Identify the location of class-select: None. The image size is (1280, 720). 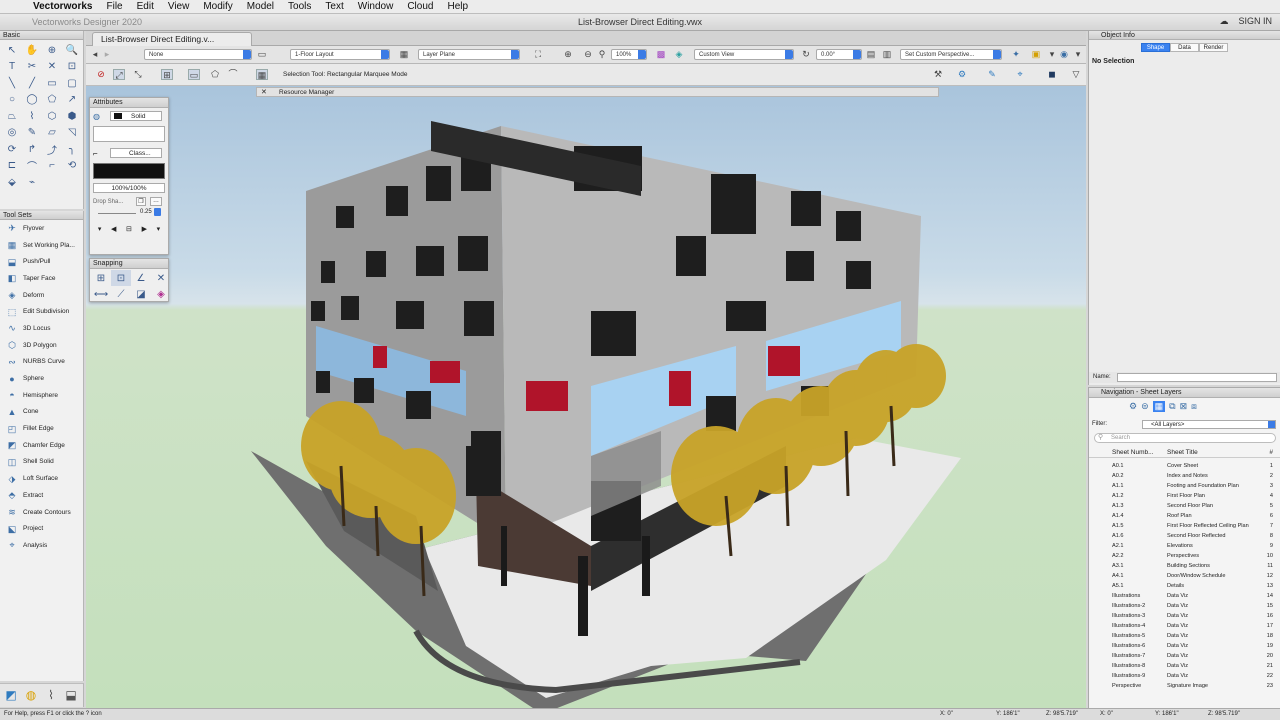
(198, 54).